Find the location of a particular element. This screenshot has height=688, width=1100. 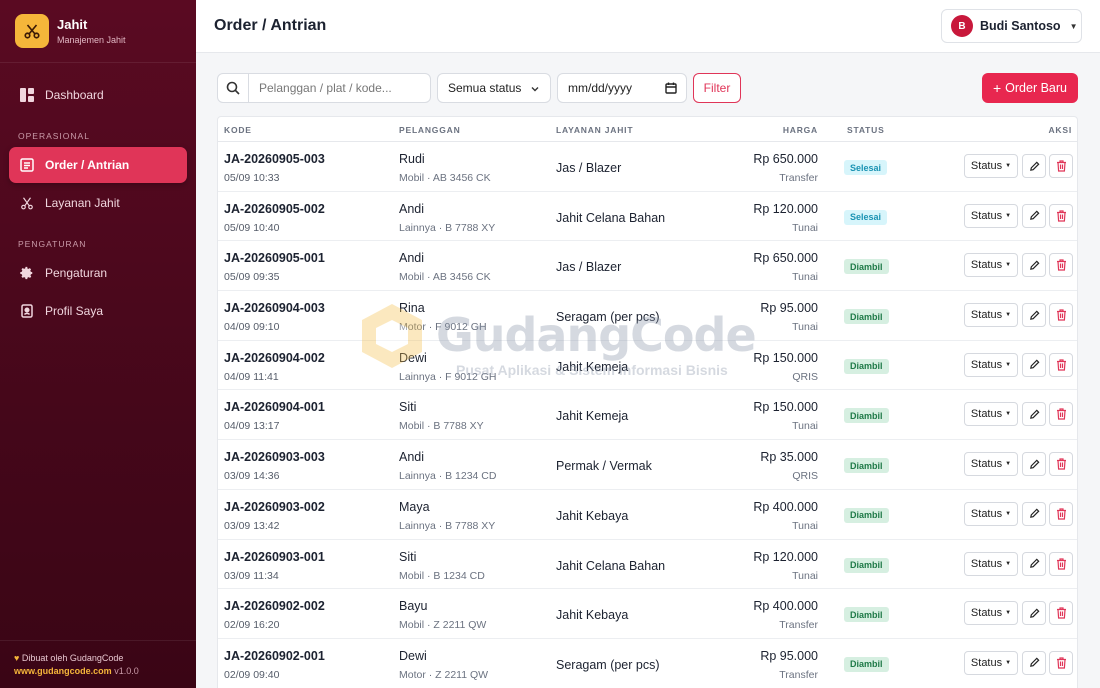

sidebar-item-layanan-jahit: Layanan Jahit is located at coordinates (98, 203).